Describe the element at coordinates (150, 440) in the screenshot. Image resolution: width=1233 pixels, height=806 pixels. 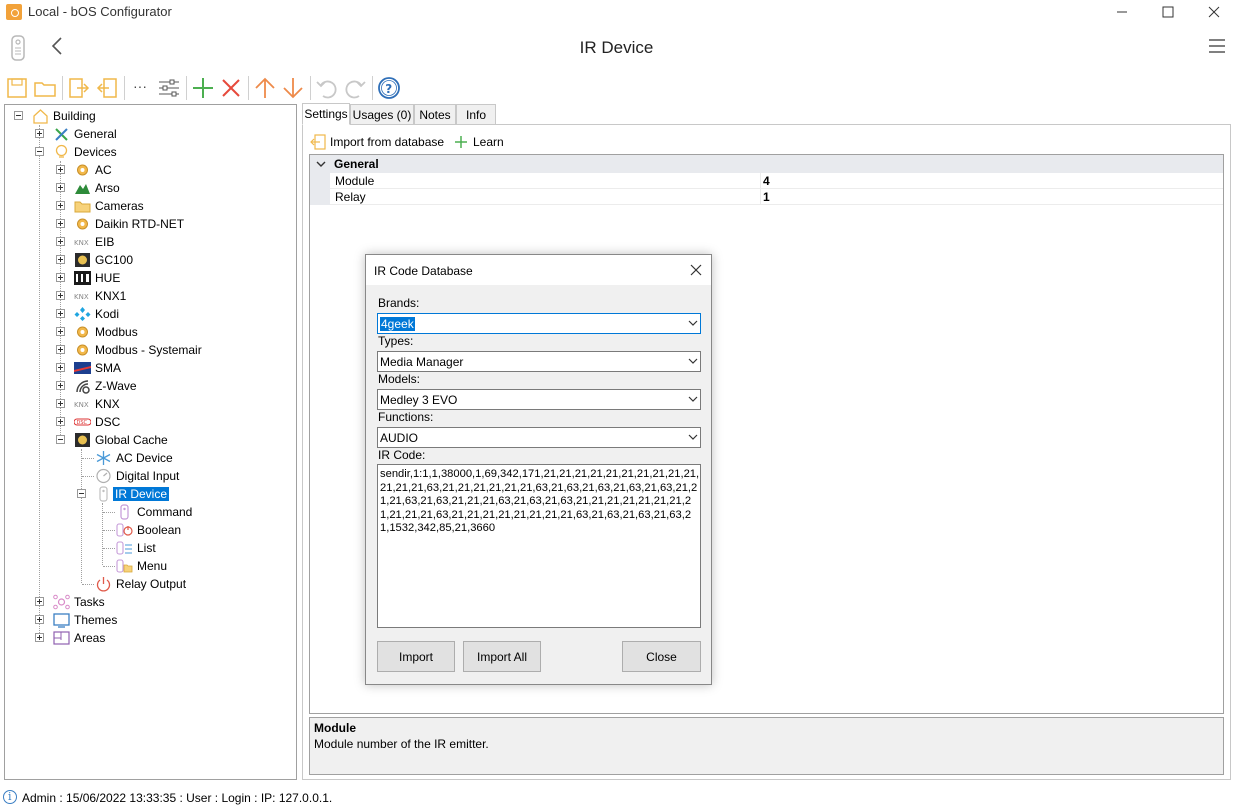
I see `tree-node-global-cache: Global Cache` at that location.